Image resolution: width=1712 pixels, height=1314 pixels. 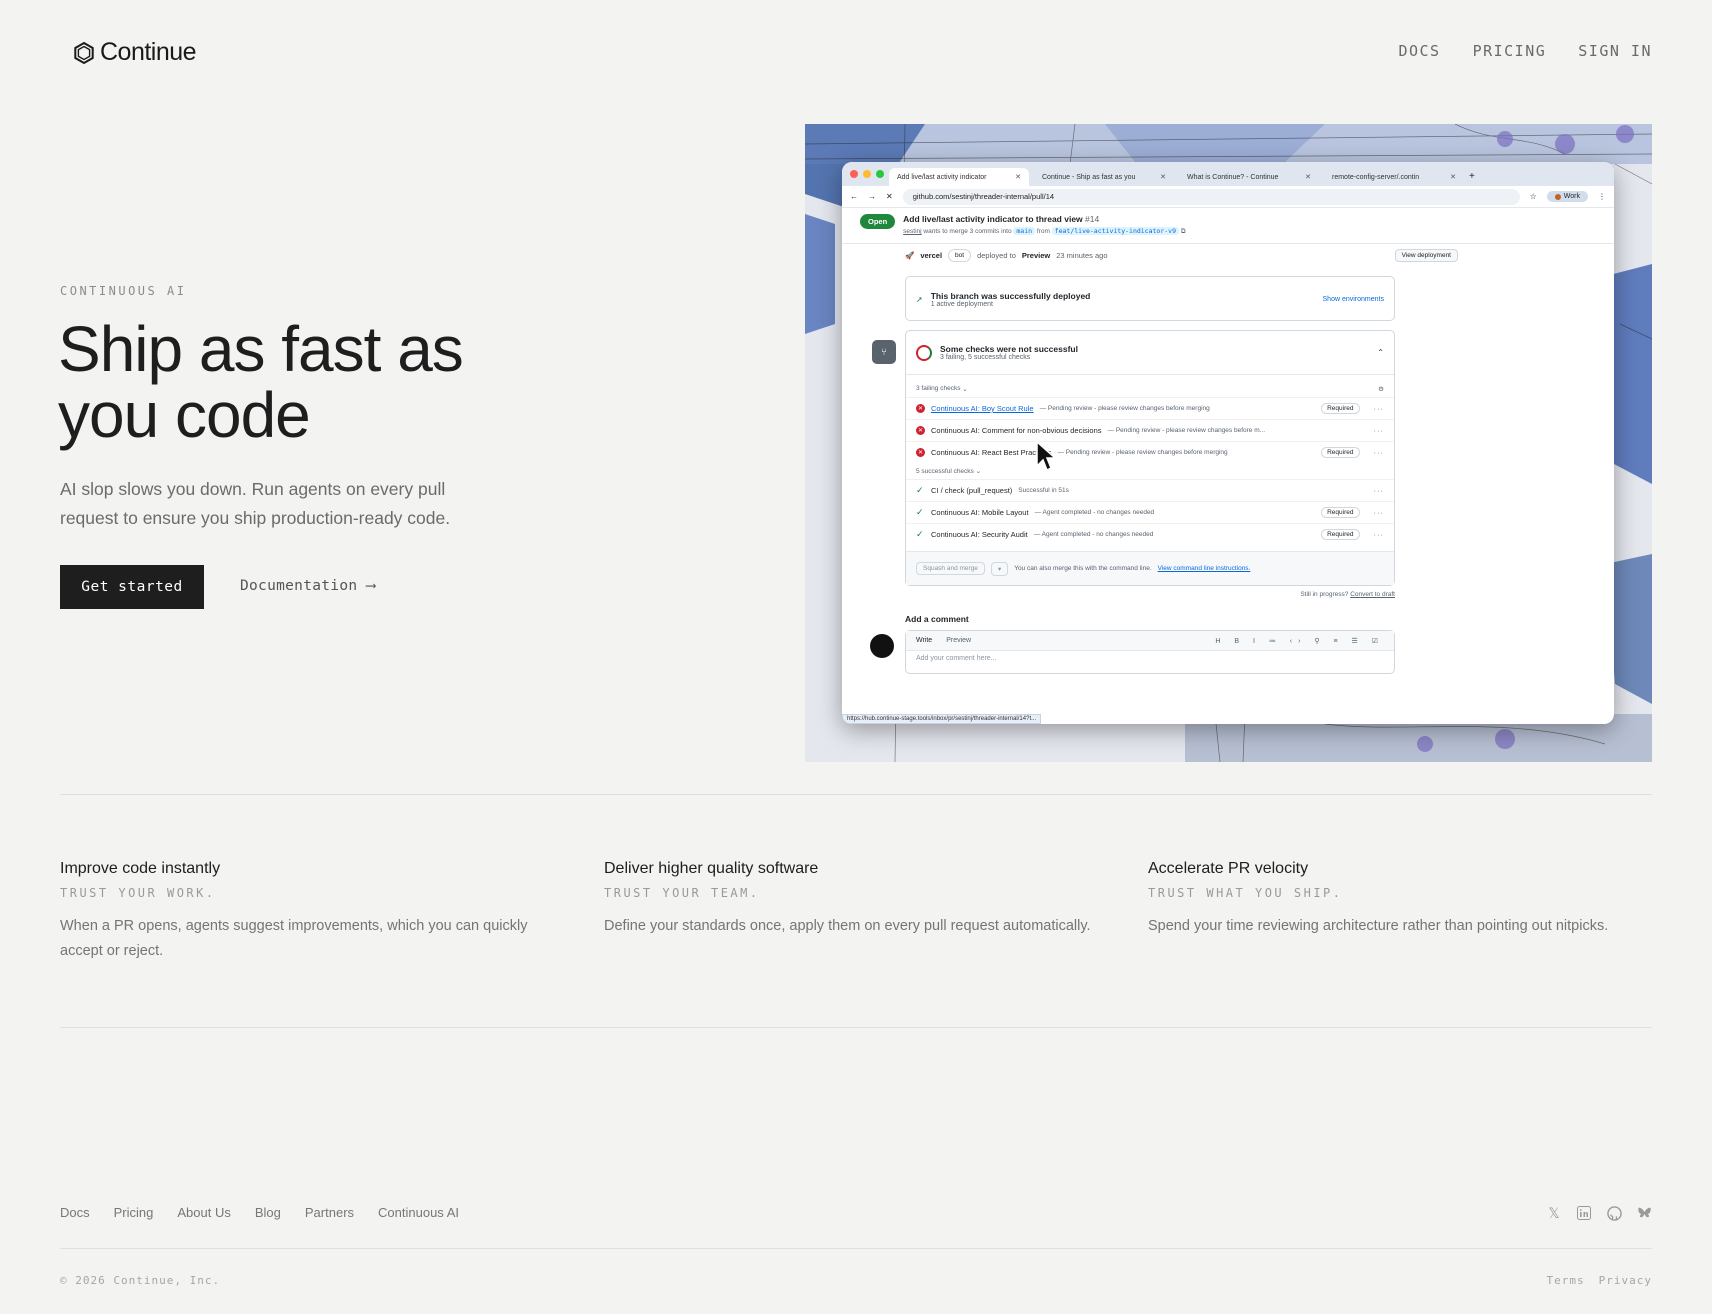 What do you see at coordinates (1625, 1280) in the screenshot?
I see `privacy-link: Privacy` at bounding box center [1625, 1280].